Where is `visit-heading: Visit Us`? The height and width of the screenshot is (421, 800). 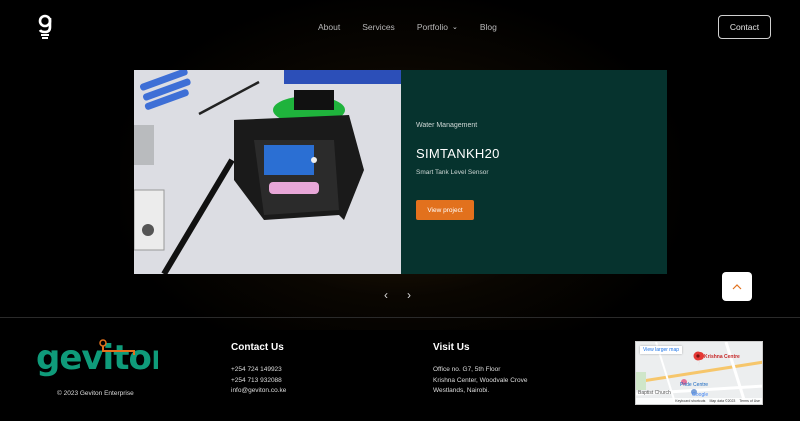
visit-heading: Visit Us is located at coordinates (451, 347).